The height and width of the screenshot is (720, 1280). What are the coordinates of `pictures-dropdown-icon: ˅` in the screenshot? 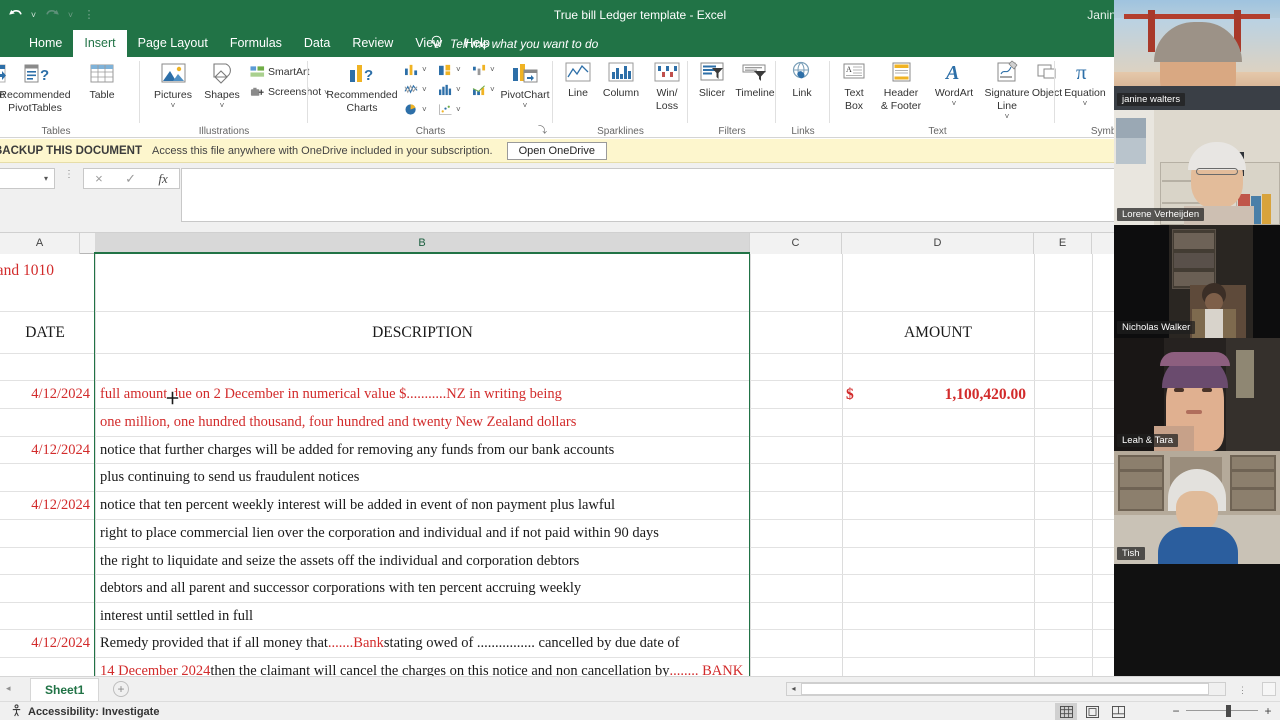 It's located at (173, 105).